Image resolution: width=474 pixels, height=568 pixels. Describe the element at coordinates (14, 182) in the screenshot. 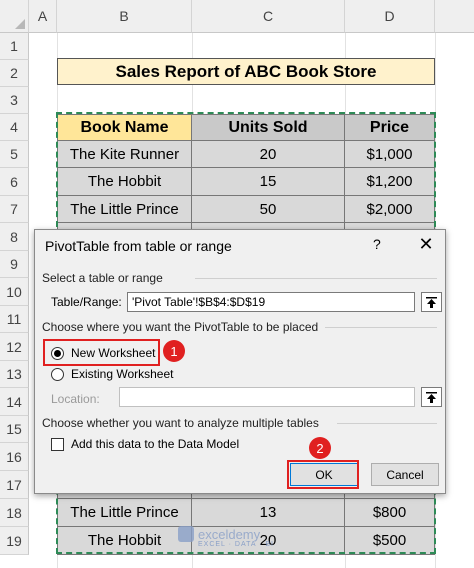

I see `row-header-6: 6` at that location.